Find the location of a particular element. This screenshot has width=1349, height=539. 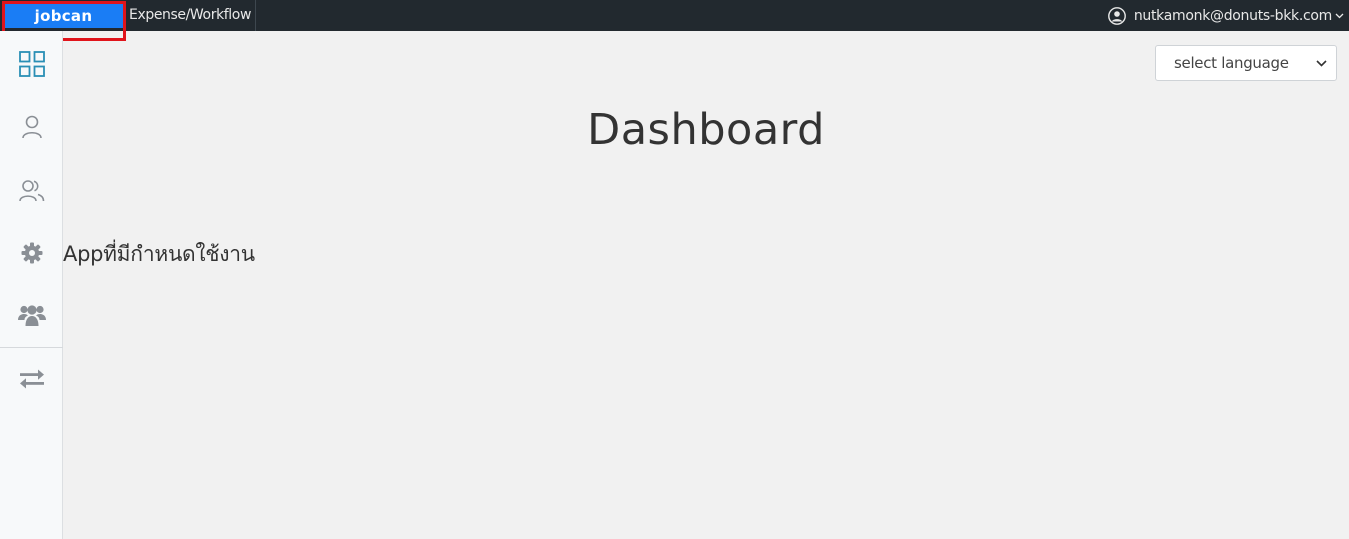

users-icon is located at coordinates (31, 191).